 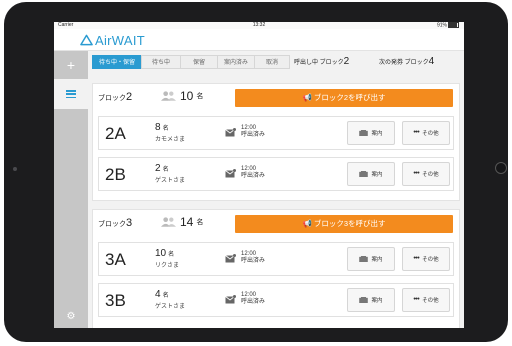 I want to click on battery-icon, so click(x=453, y=25).